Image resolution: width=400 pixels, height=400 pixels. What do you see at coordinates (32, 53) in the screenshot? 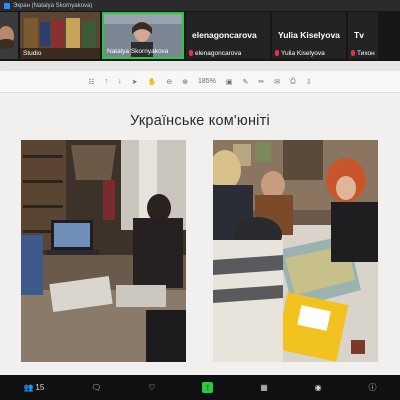
I see `participant-name: Studio` at bounding box center [32, 53].